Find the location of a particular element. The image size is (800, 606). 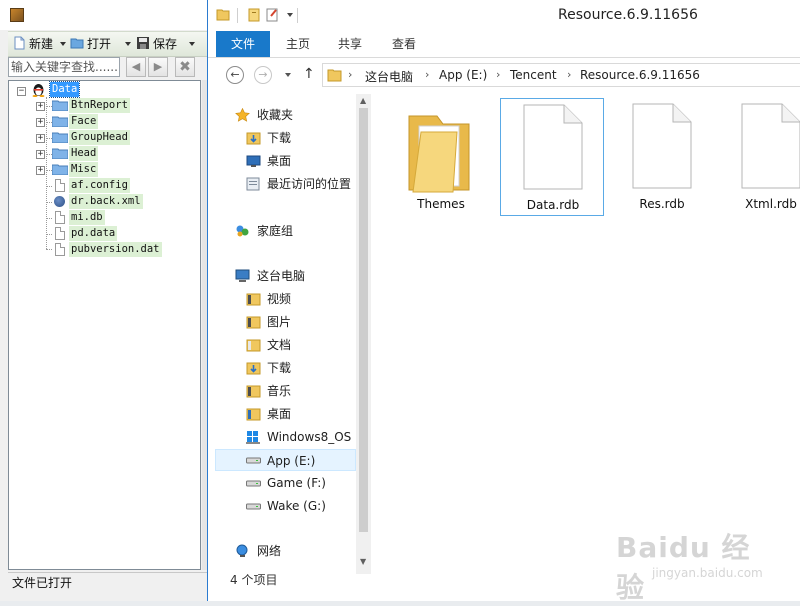

desktop-icon is located at coordinates (253, 161).